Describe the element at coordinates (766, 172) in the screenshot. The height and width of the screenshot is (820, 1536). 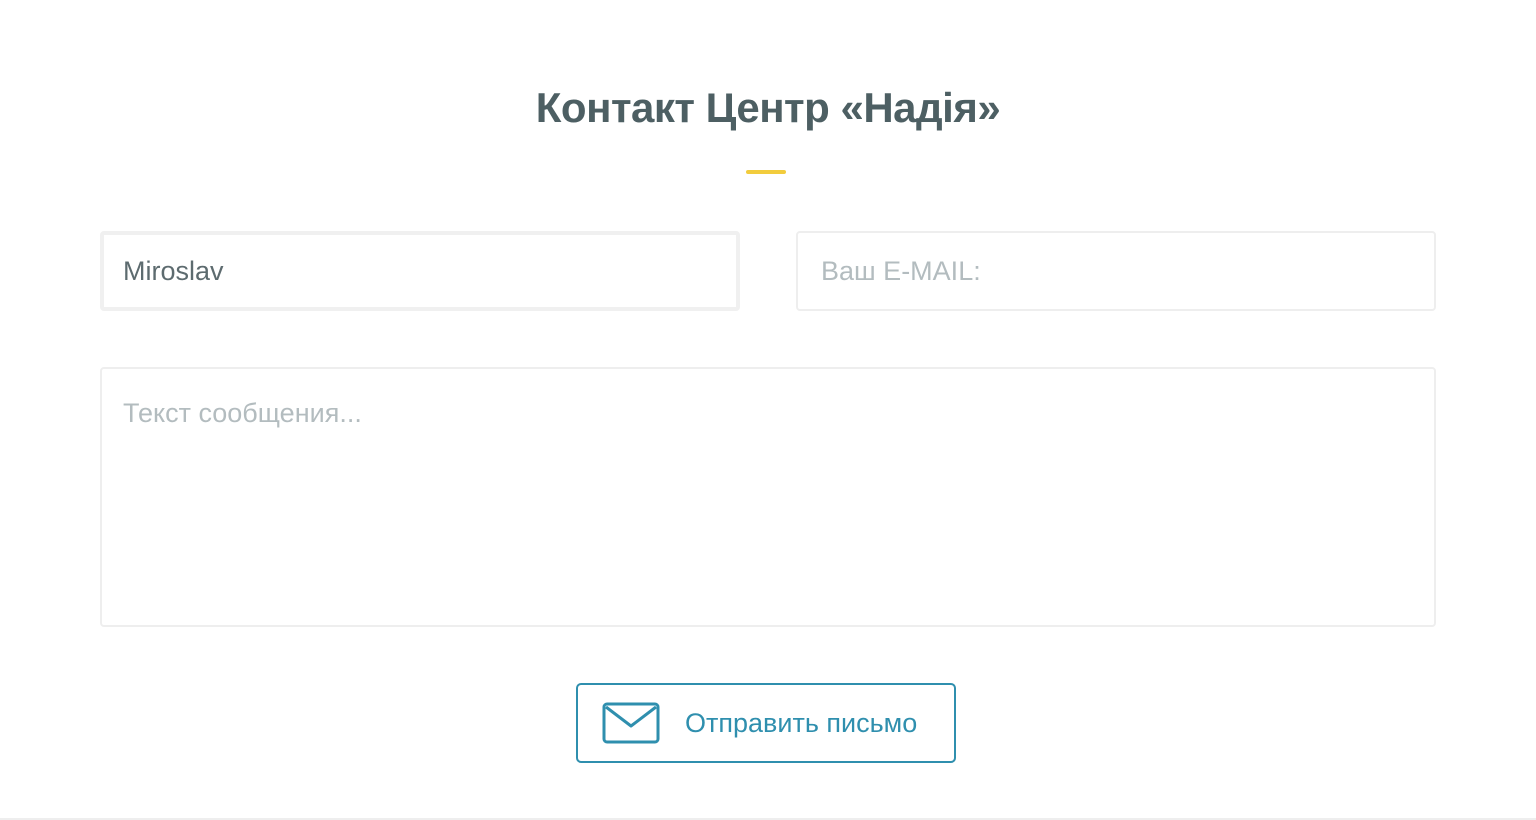
I see `title-underline` at that location.